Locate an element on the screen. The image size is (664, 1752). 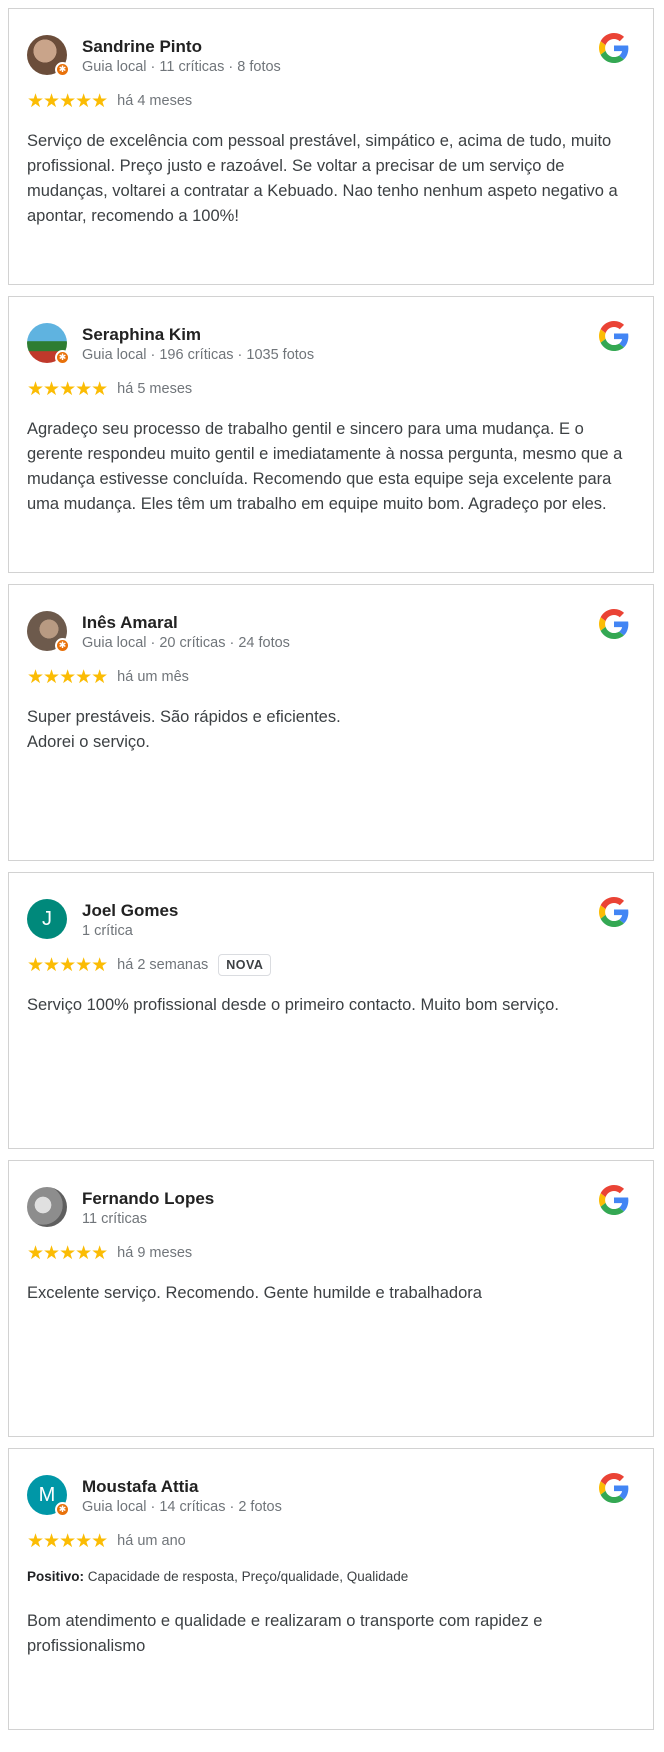
rating-row: ★★★★★ há 5 meses is located at coordinates (109, 389).